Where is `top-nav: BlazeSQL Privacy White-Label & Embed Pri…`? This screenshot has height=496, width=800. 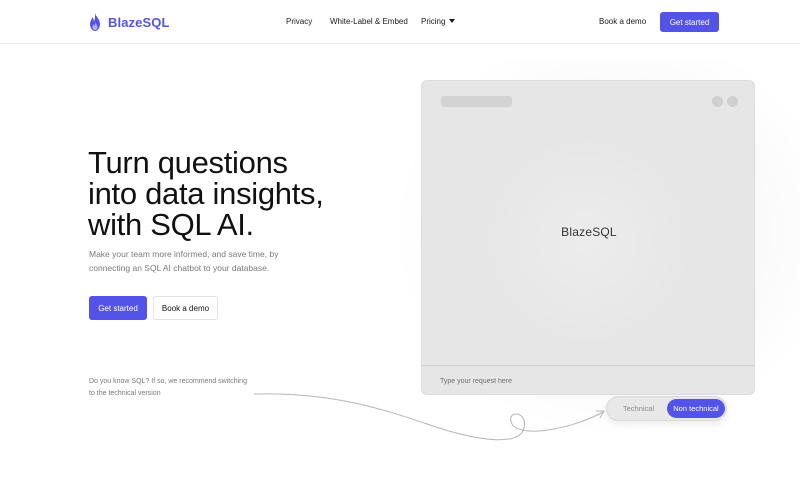 top-nav: BlazeSQL Privacy White-Label & Embed Pri… is located at coordinates (400, 22).